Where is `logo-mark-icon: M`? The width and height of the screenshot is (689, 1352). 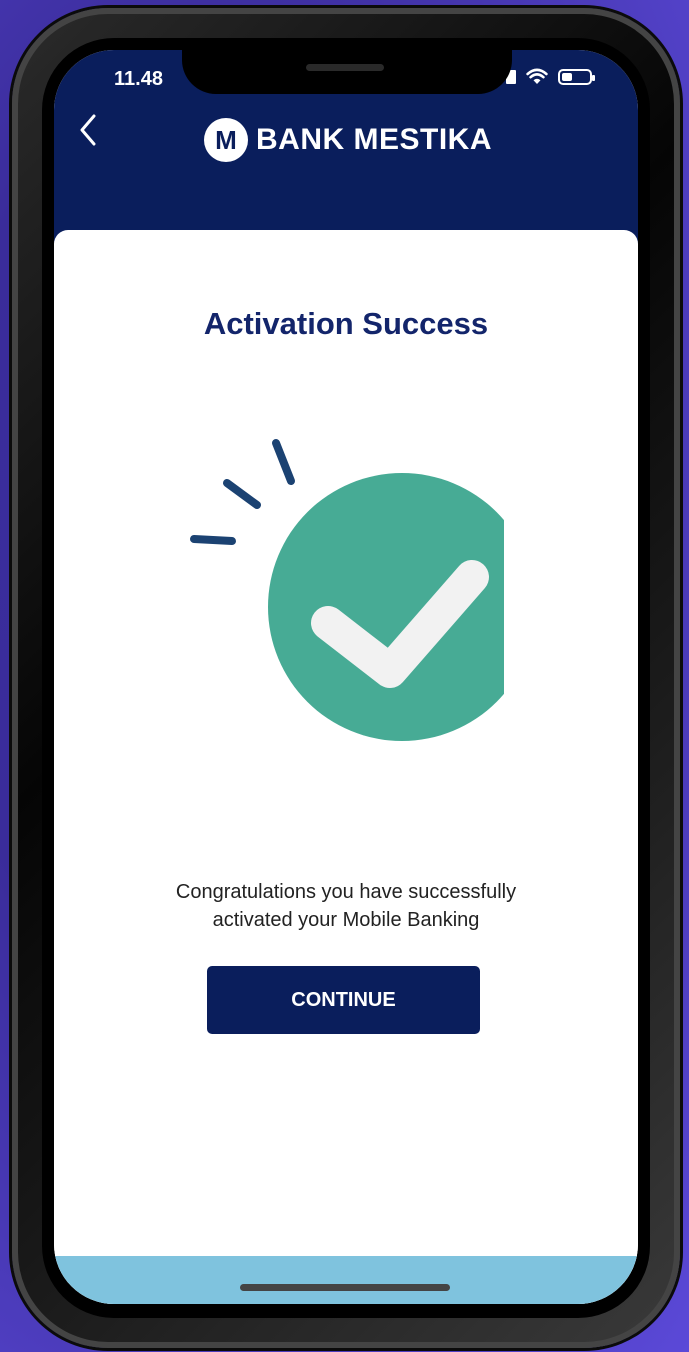 logo-mark-icon: M is located at coordinates (226, 140).